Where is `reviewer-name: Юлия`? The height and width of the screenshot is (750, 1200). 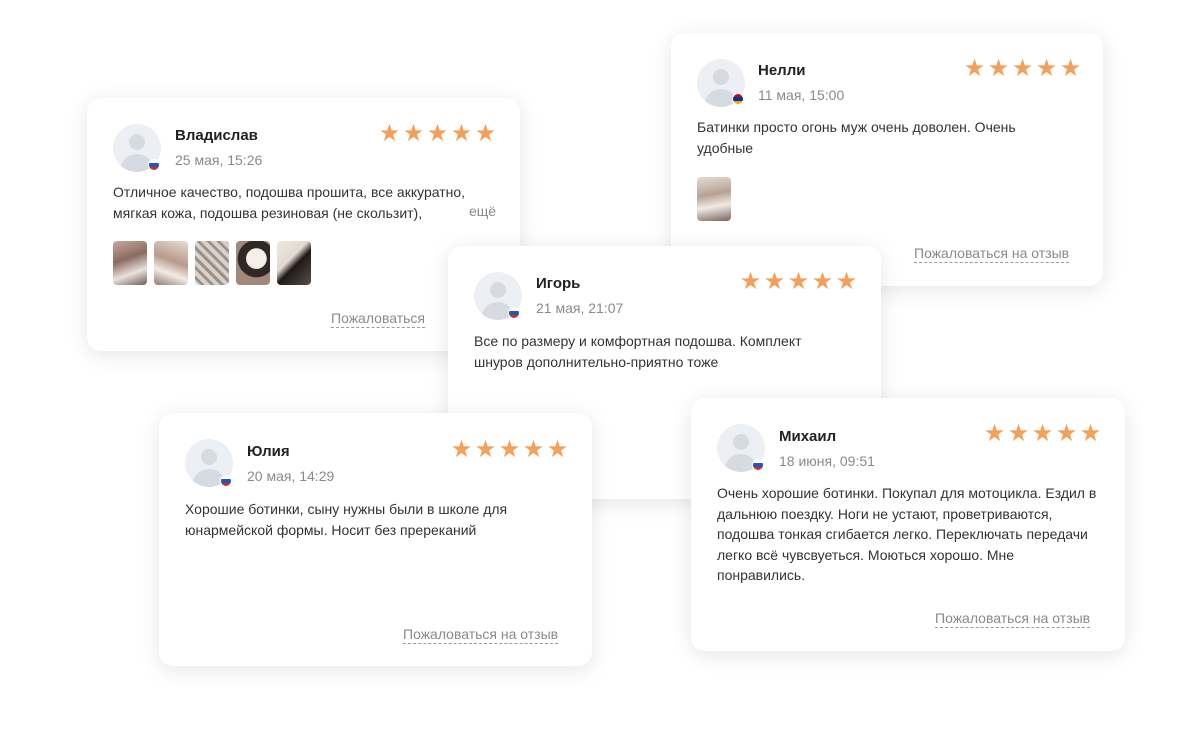 reviewer-name: Юлия is located at coordinates (268, 451).